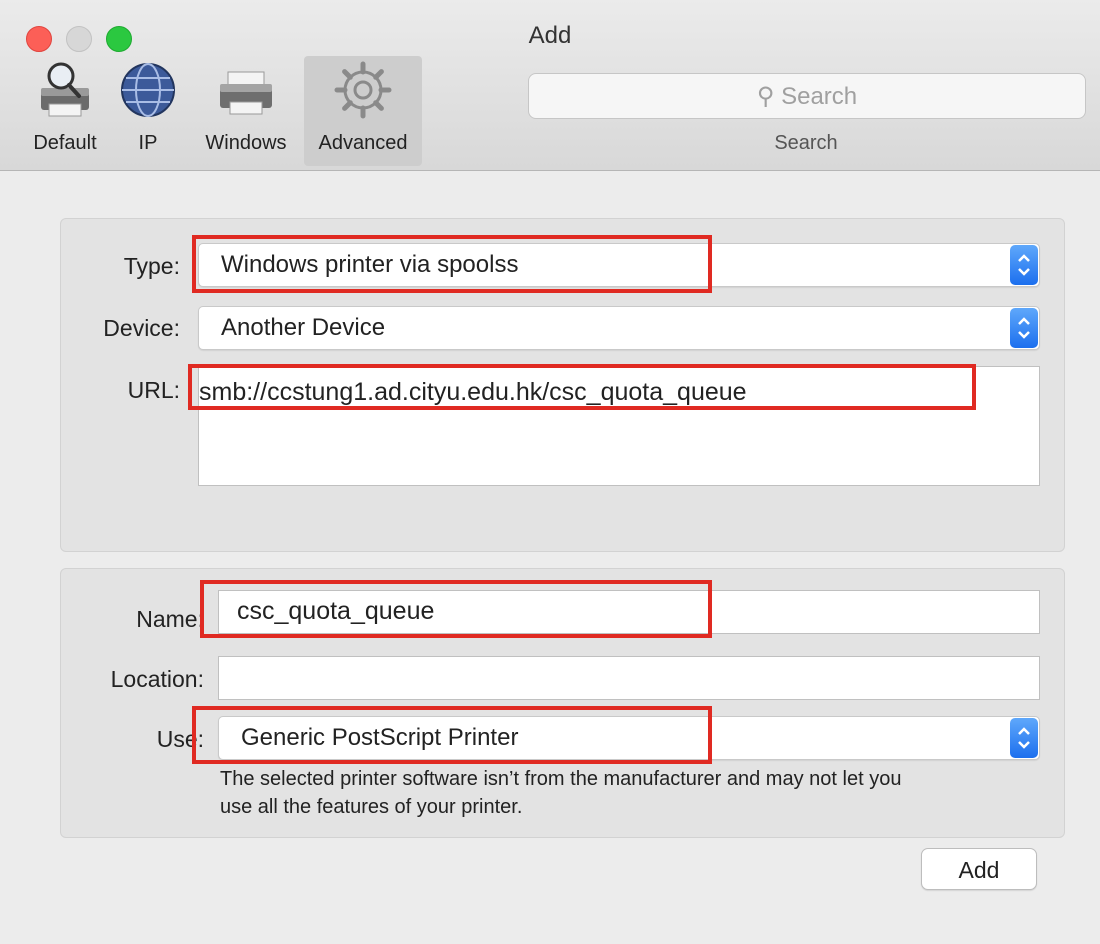 This screenshot has height=944, width=1100. What do you see at coordinates (153, 390) in the screenshot?
I see `url-label: URL:` at bounding box center [153, 390].